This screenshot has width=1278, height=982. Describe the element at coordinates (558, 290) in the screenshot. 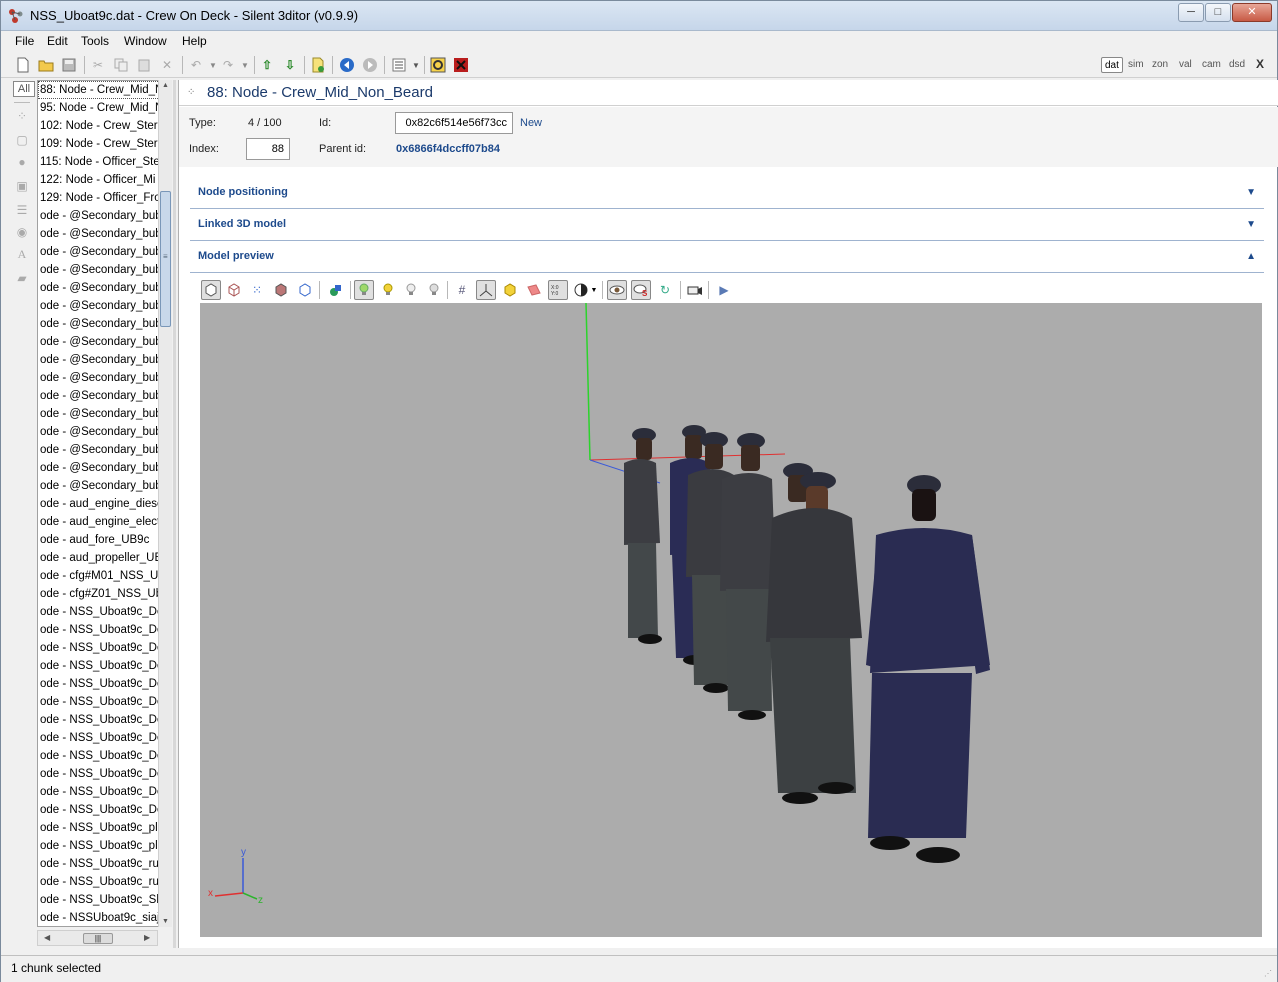

I see `xyz-coordinates-icon: X:0 Y:0` at that location.